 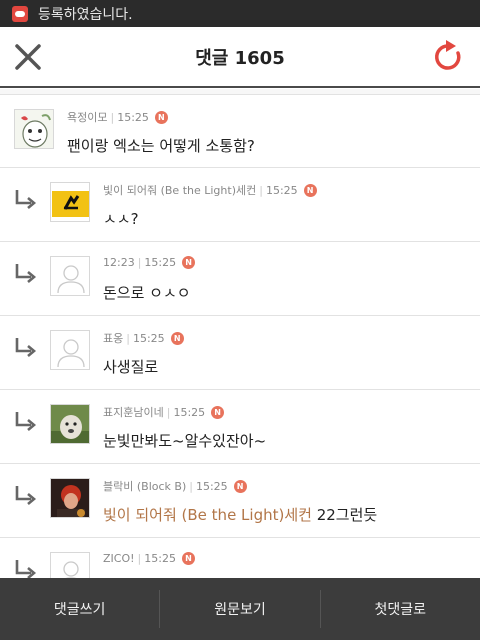 I want to click on comment-meta: 빛이 되어줘 (Be the Light)세컨 | 15:25 N, so click(x=210, y=190).